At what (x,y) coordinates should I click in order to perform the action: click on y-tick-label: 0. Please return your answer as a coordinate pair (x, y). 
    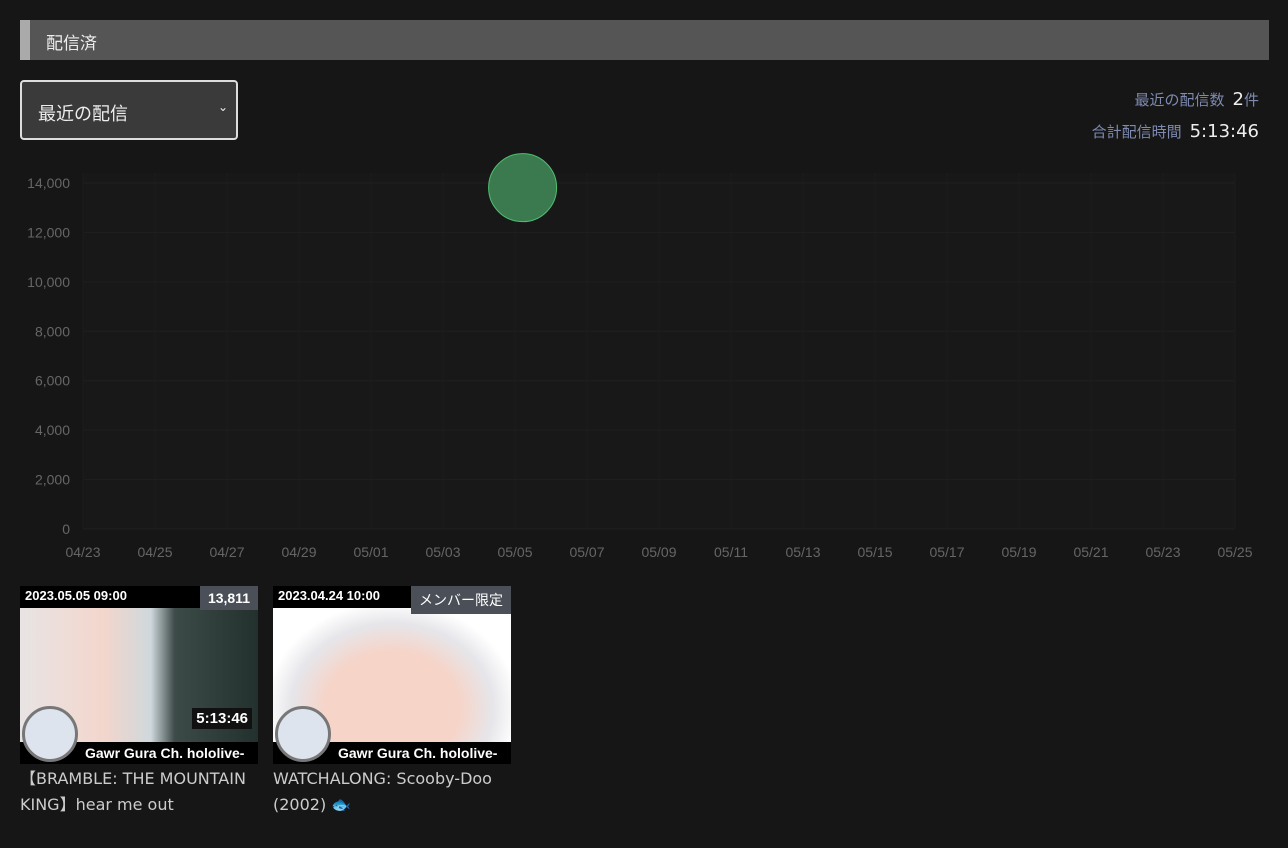
    Looking at the image, I should click on (66, 529).